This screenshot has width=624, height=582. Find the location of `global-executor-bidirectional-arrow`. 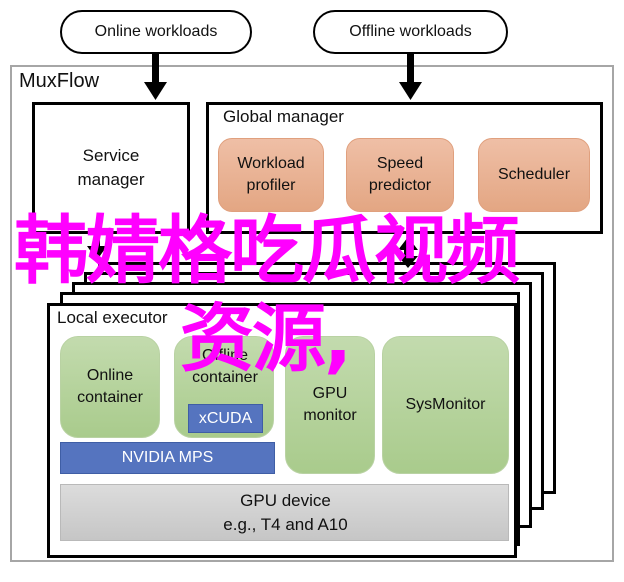

global-executor-bidirectional-arrow is located at coordinates (408, 252).